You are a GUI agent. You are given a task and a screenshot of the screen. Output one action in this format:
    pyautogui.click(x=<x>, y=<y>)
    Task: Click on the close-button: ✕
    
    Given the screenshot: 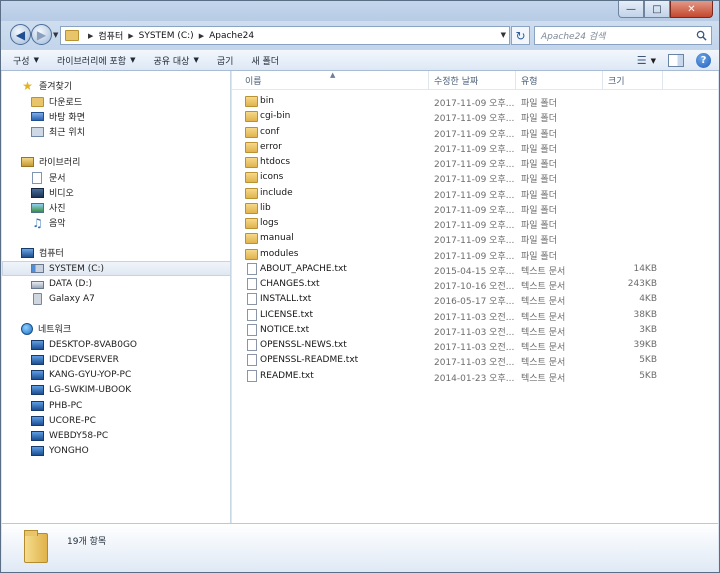 What is the action you would take?
    pyautogui.click(x=691, y=9)
    